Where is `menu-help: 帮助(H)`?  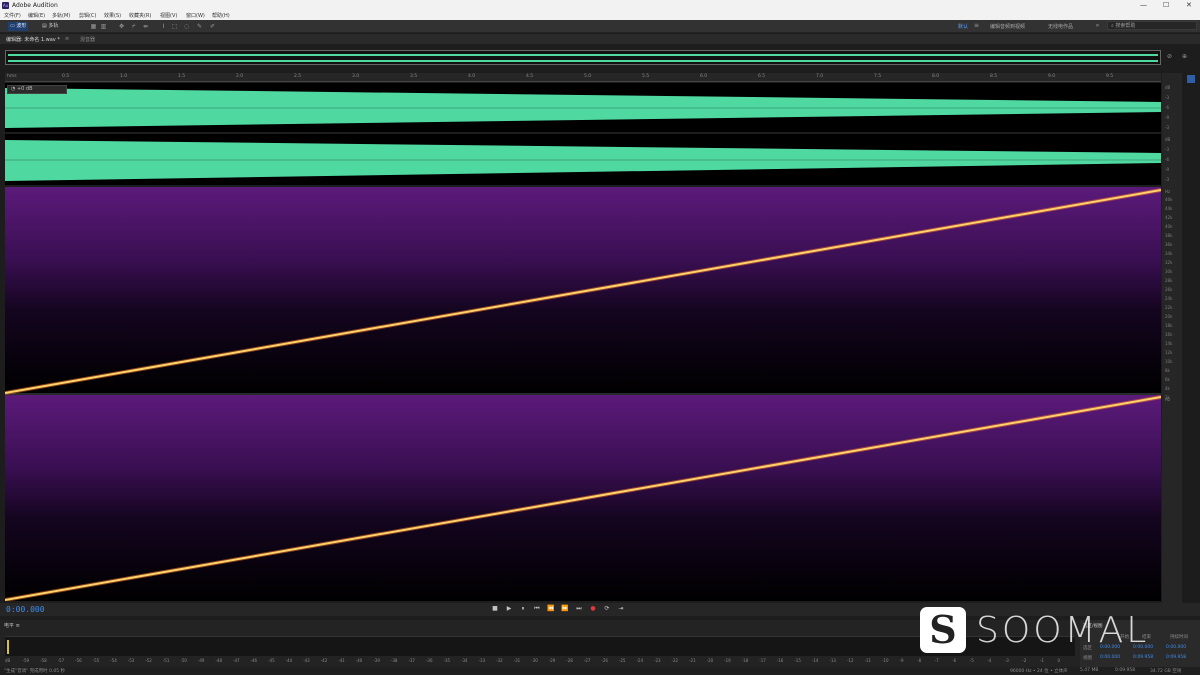
menu-help: 帮助(H) is located at coordinates (221, 15).